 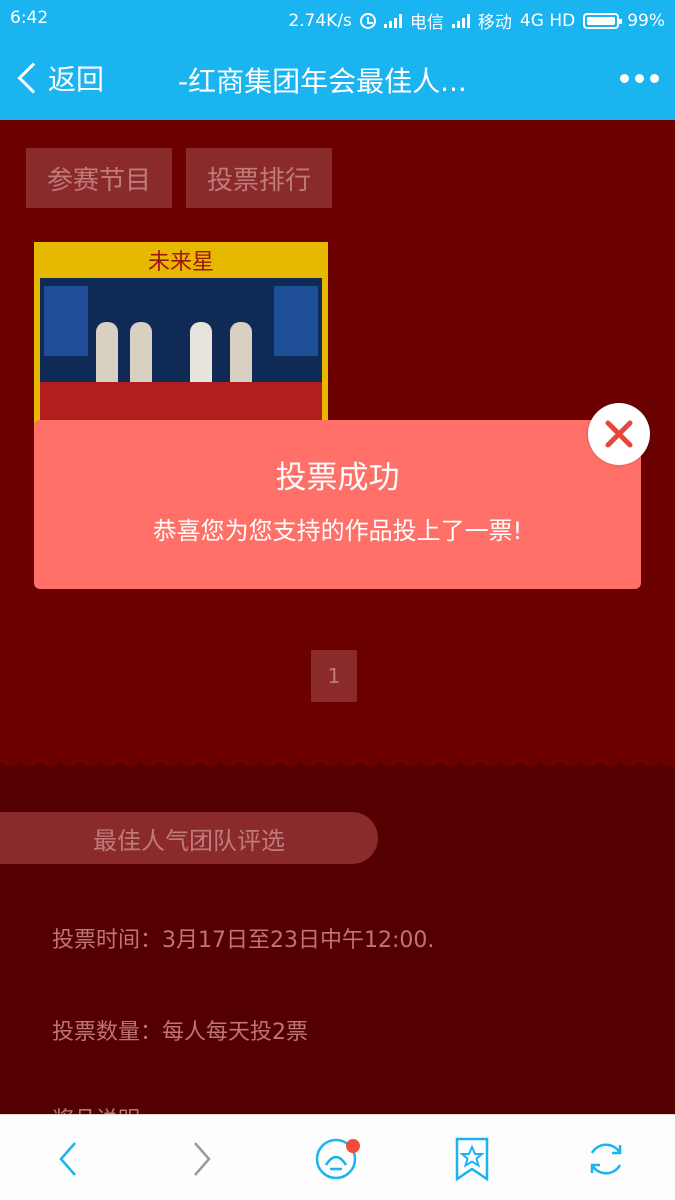 What do you see at coordinates (646, 20) in the screenshot?
I see `battery-level: 99%` at bounding box center [646, 20].